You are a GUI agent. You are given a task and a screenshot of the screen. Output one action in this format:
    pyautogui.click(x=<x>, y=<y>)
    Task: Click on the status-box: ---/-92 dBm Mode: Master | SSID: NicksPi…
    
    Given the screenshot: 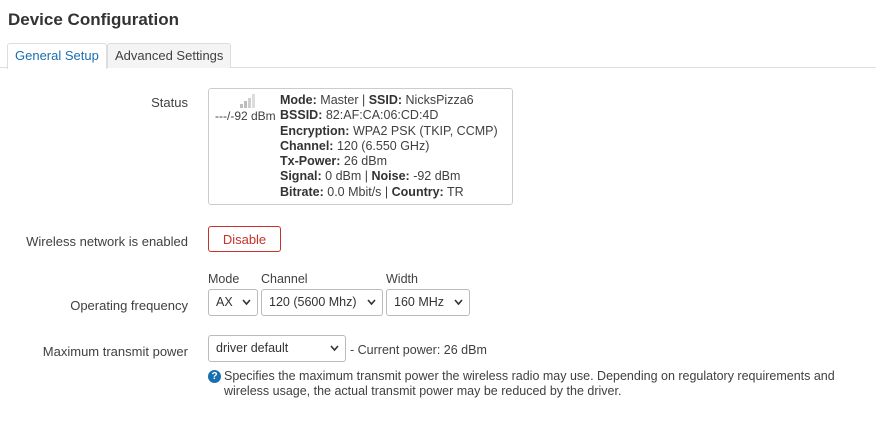 What is the action you would take?
    pyautogui.click(x=360, y=146)
    